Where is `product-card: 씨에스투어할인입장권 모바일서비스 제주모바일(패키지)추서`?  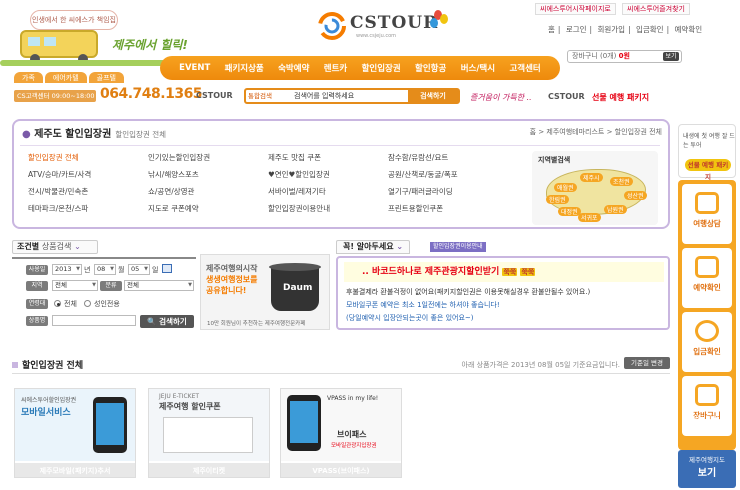
product-card: 씨에스투어할인입장권 모바일서비스 제주모바일(패키지)추서 is located at coordinates (75, 433).